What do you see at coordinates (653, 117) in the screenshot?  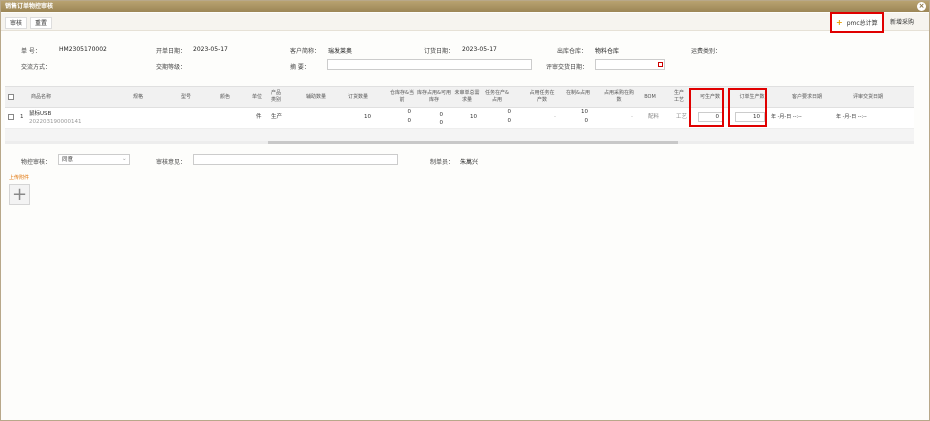 I see `bom-link: 配料` at bounding box center [653, 117].